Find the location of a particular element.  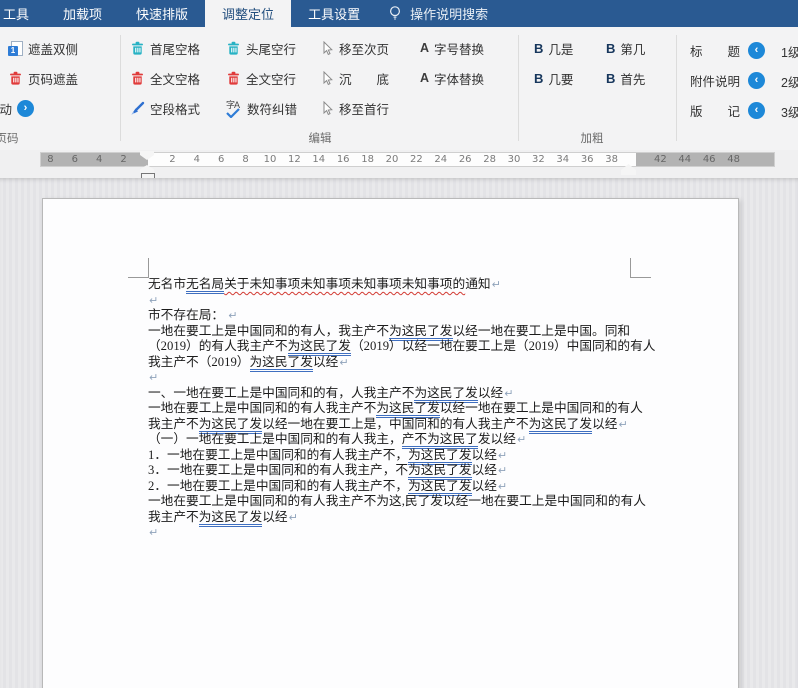

ribbon-button: 1 遮盖双侧 is located at coordinates (43, 48).